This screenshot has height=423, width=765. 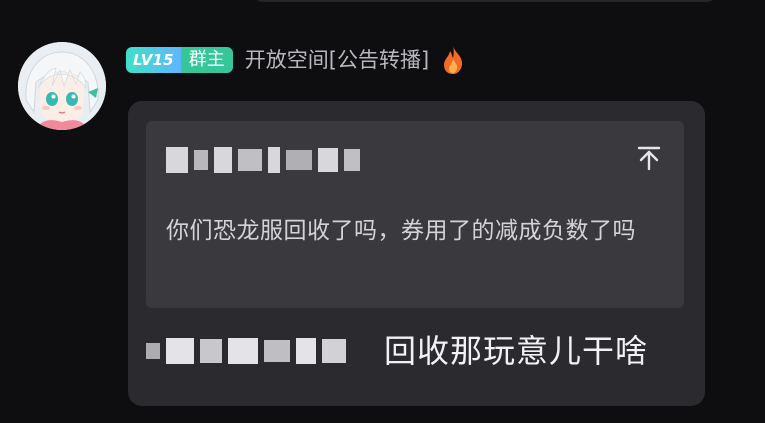 I want to click on quoted-author-redacted, so click(x=291, y=160).